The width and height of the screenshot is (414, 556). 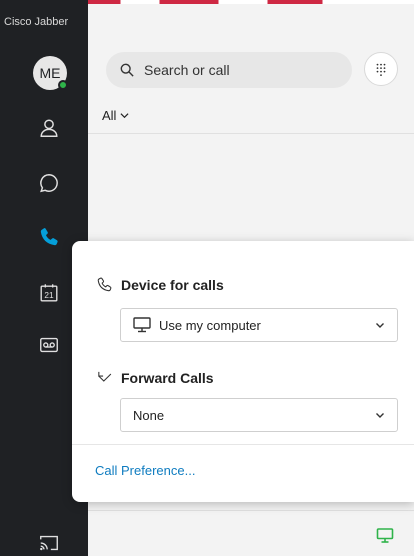 I want to click on popover-divider, so click(x=243, y=444).